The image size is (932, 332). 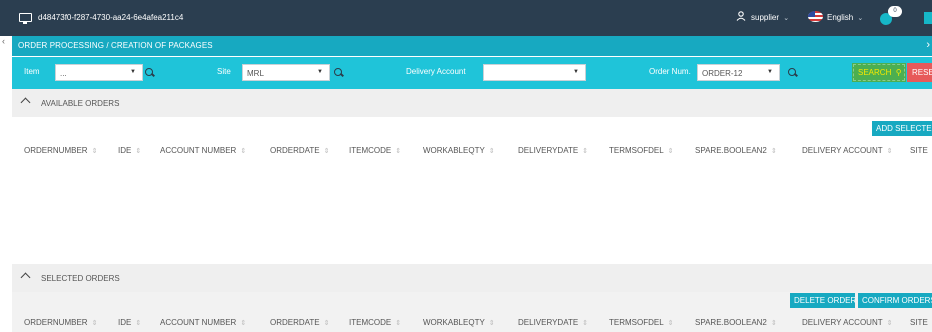 I want to click on reset-button: RESET, so click(x=919, y=72).